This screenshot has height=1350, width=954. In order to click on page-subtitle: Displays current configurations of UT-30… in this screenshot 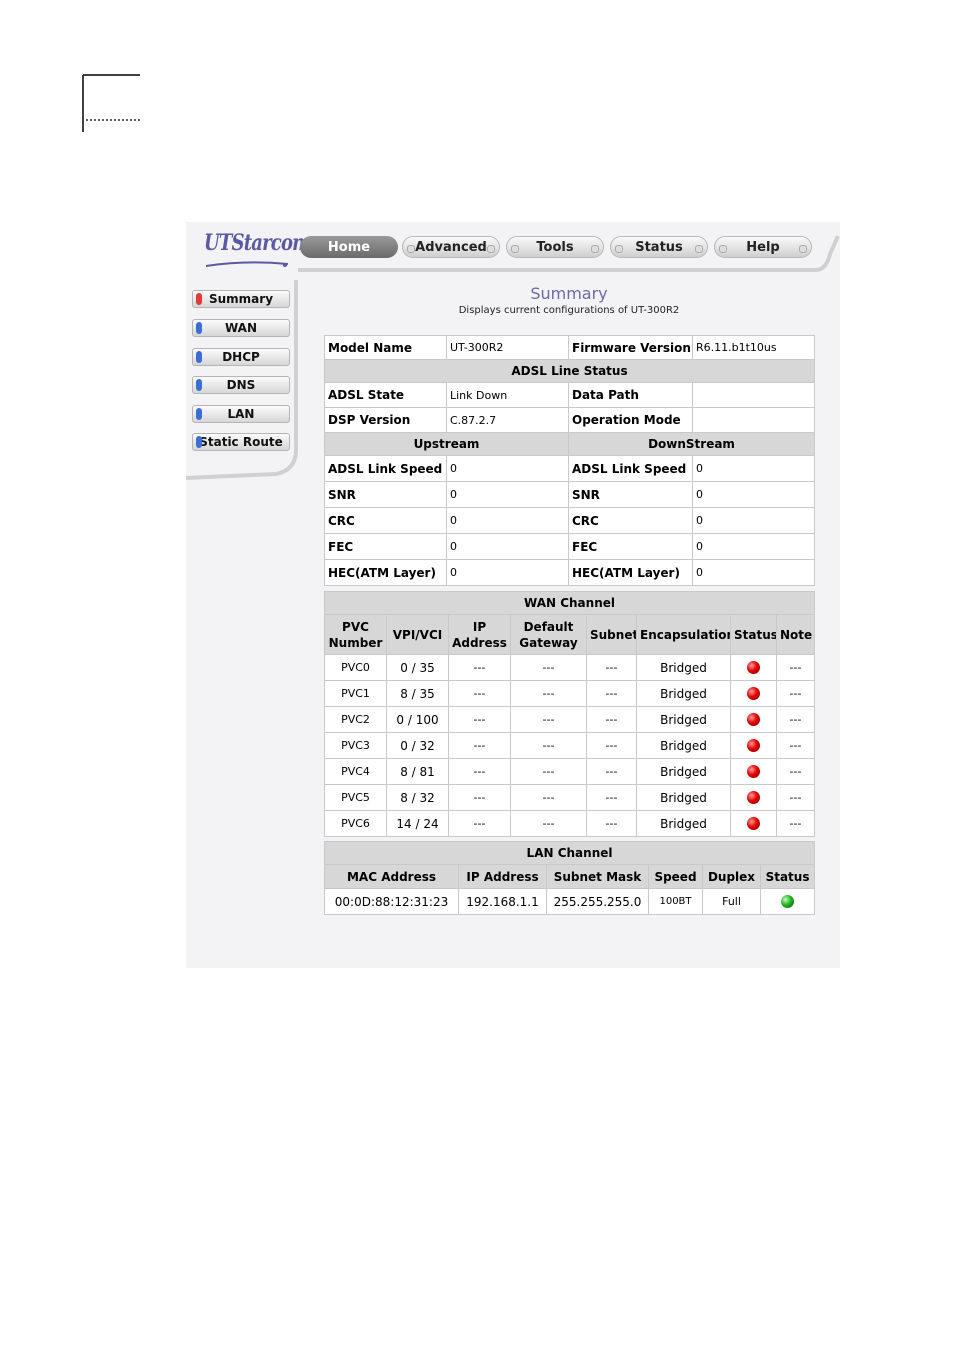, I will do `click(569, 310)`.